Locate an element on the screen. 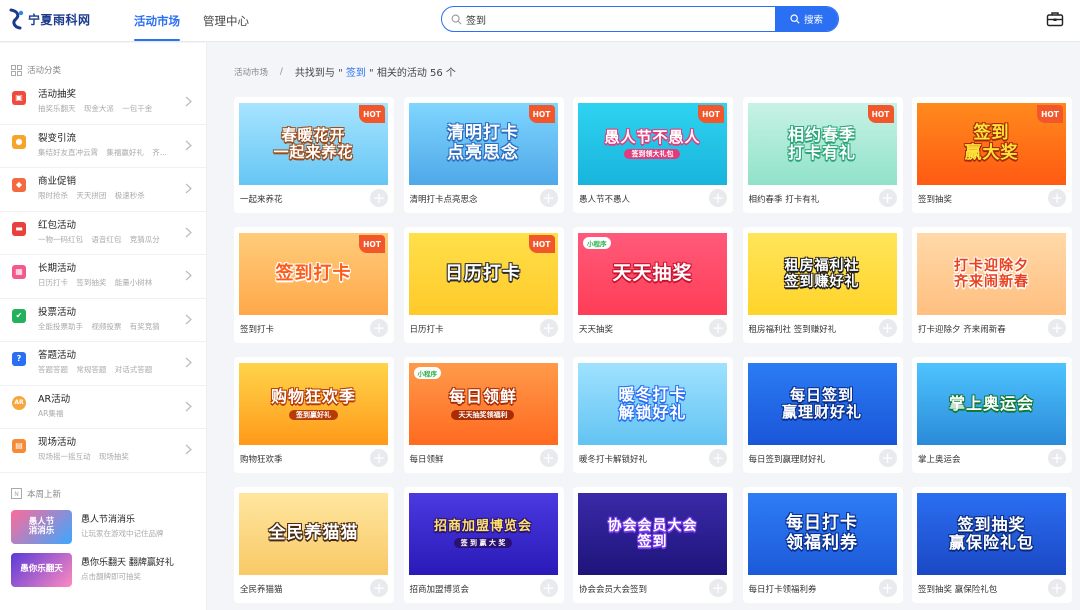 The width and height of the screenshot is (1080, 610). category-item: AR AR活动 AR集福 is located at coordinates (103, 407).